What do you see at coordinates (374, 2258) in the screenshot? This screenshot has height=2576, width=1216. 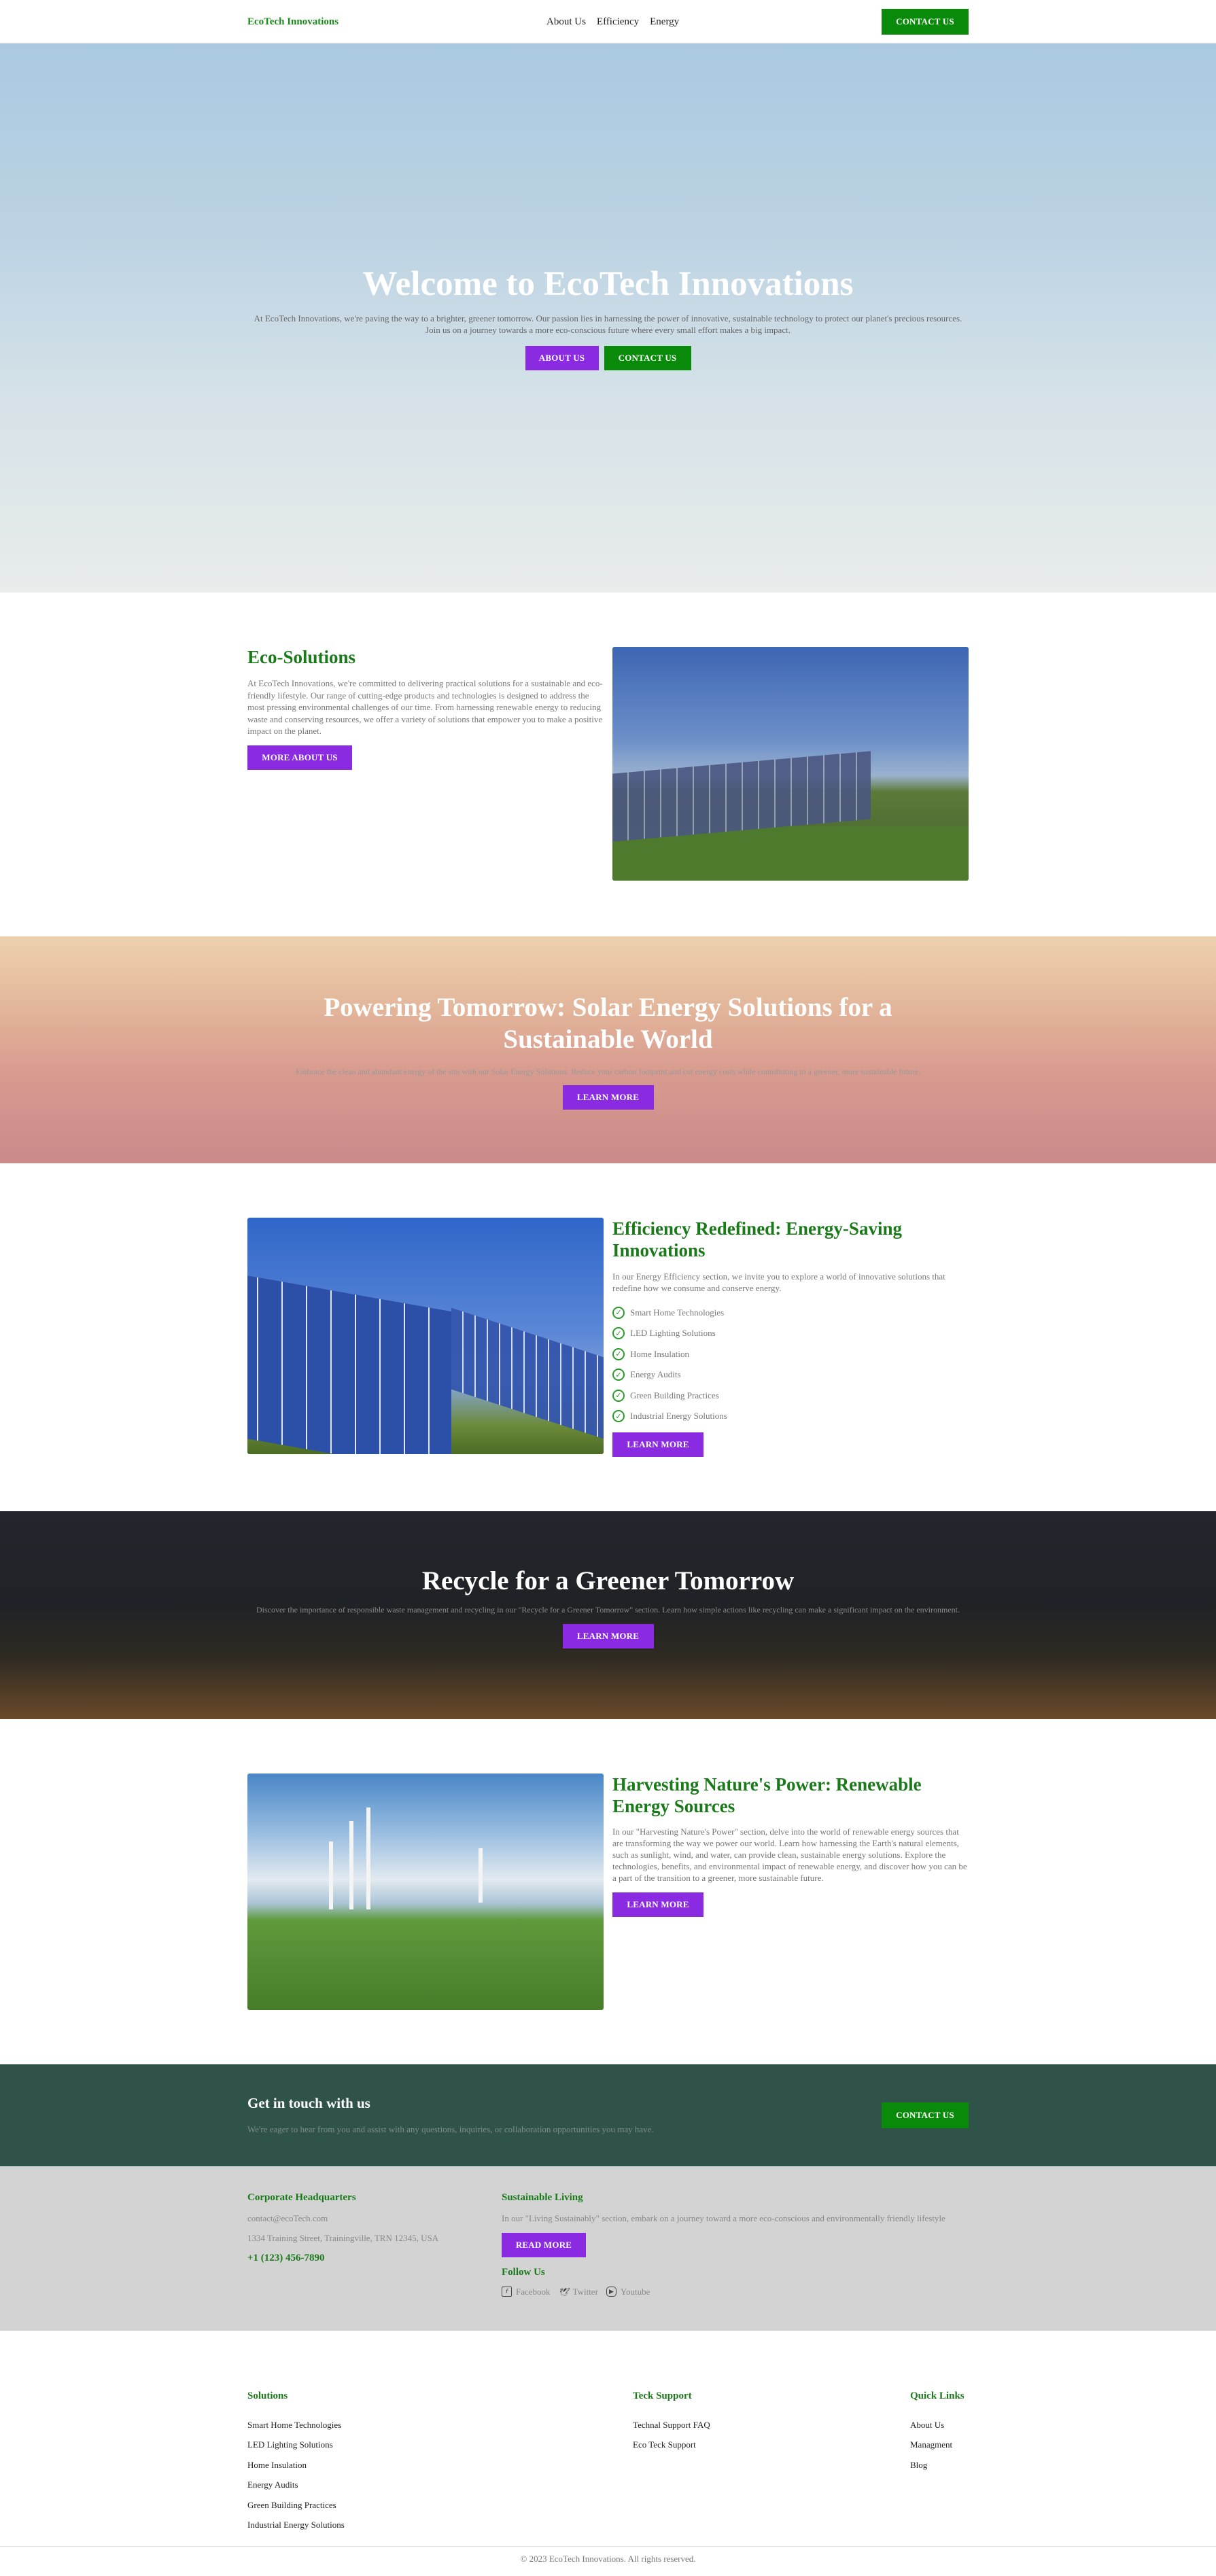 I see `contact-phone: +1 (123) 456-7890` at bounding box center [374, 2258].